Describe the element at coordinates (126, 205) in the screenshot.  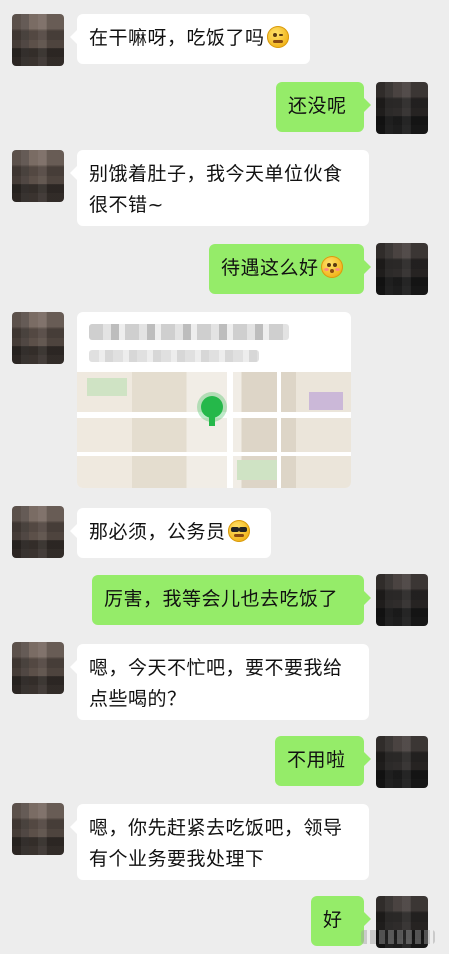
I see `message-text-line: 很不错~` at that location.